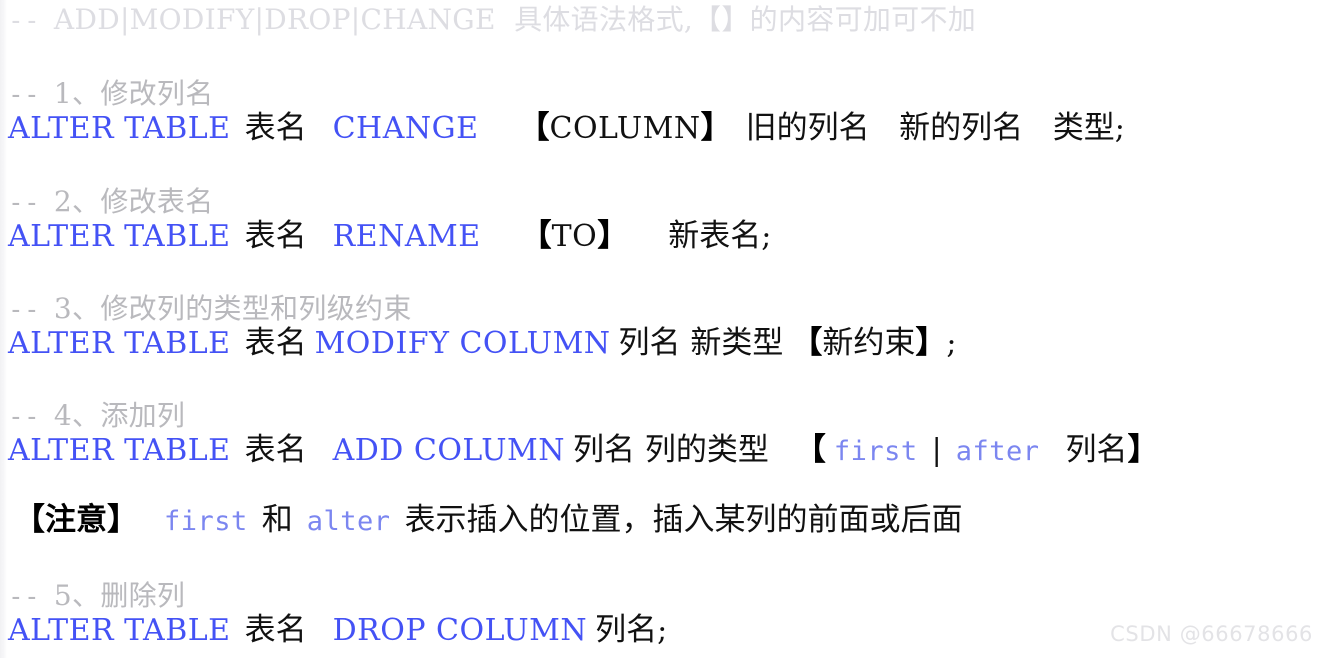  Describe the element at coordinates (76, 520) in the screenshot. I see `note-label: 注意` at that location.